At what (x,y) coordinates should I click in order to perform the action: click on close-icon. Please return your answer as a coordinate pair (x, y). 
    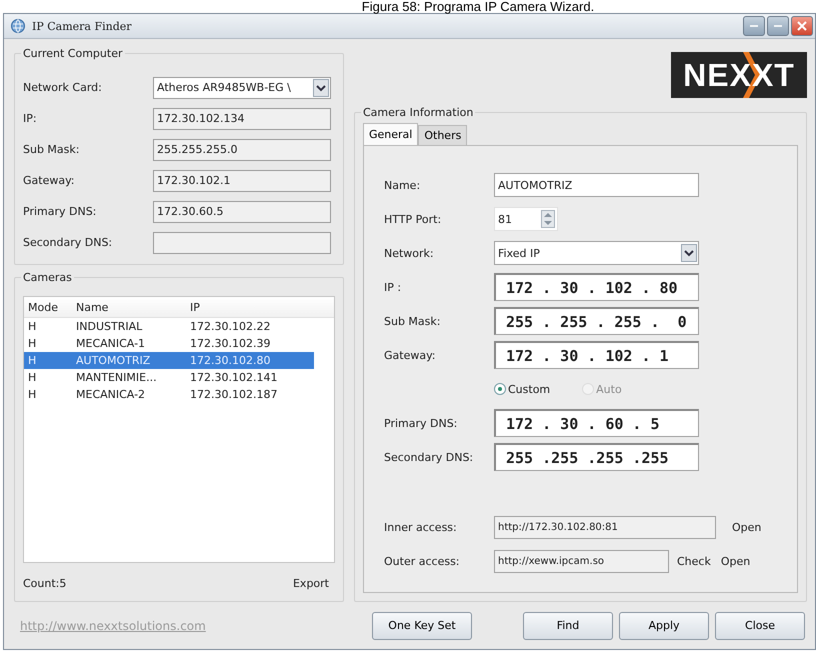
    Looking at the image, I should click on (802, 26).